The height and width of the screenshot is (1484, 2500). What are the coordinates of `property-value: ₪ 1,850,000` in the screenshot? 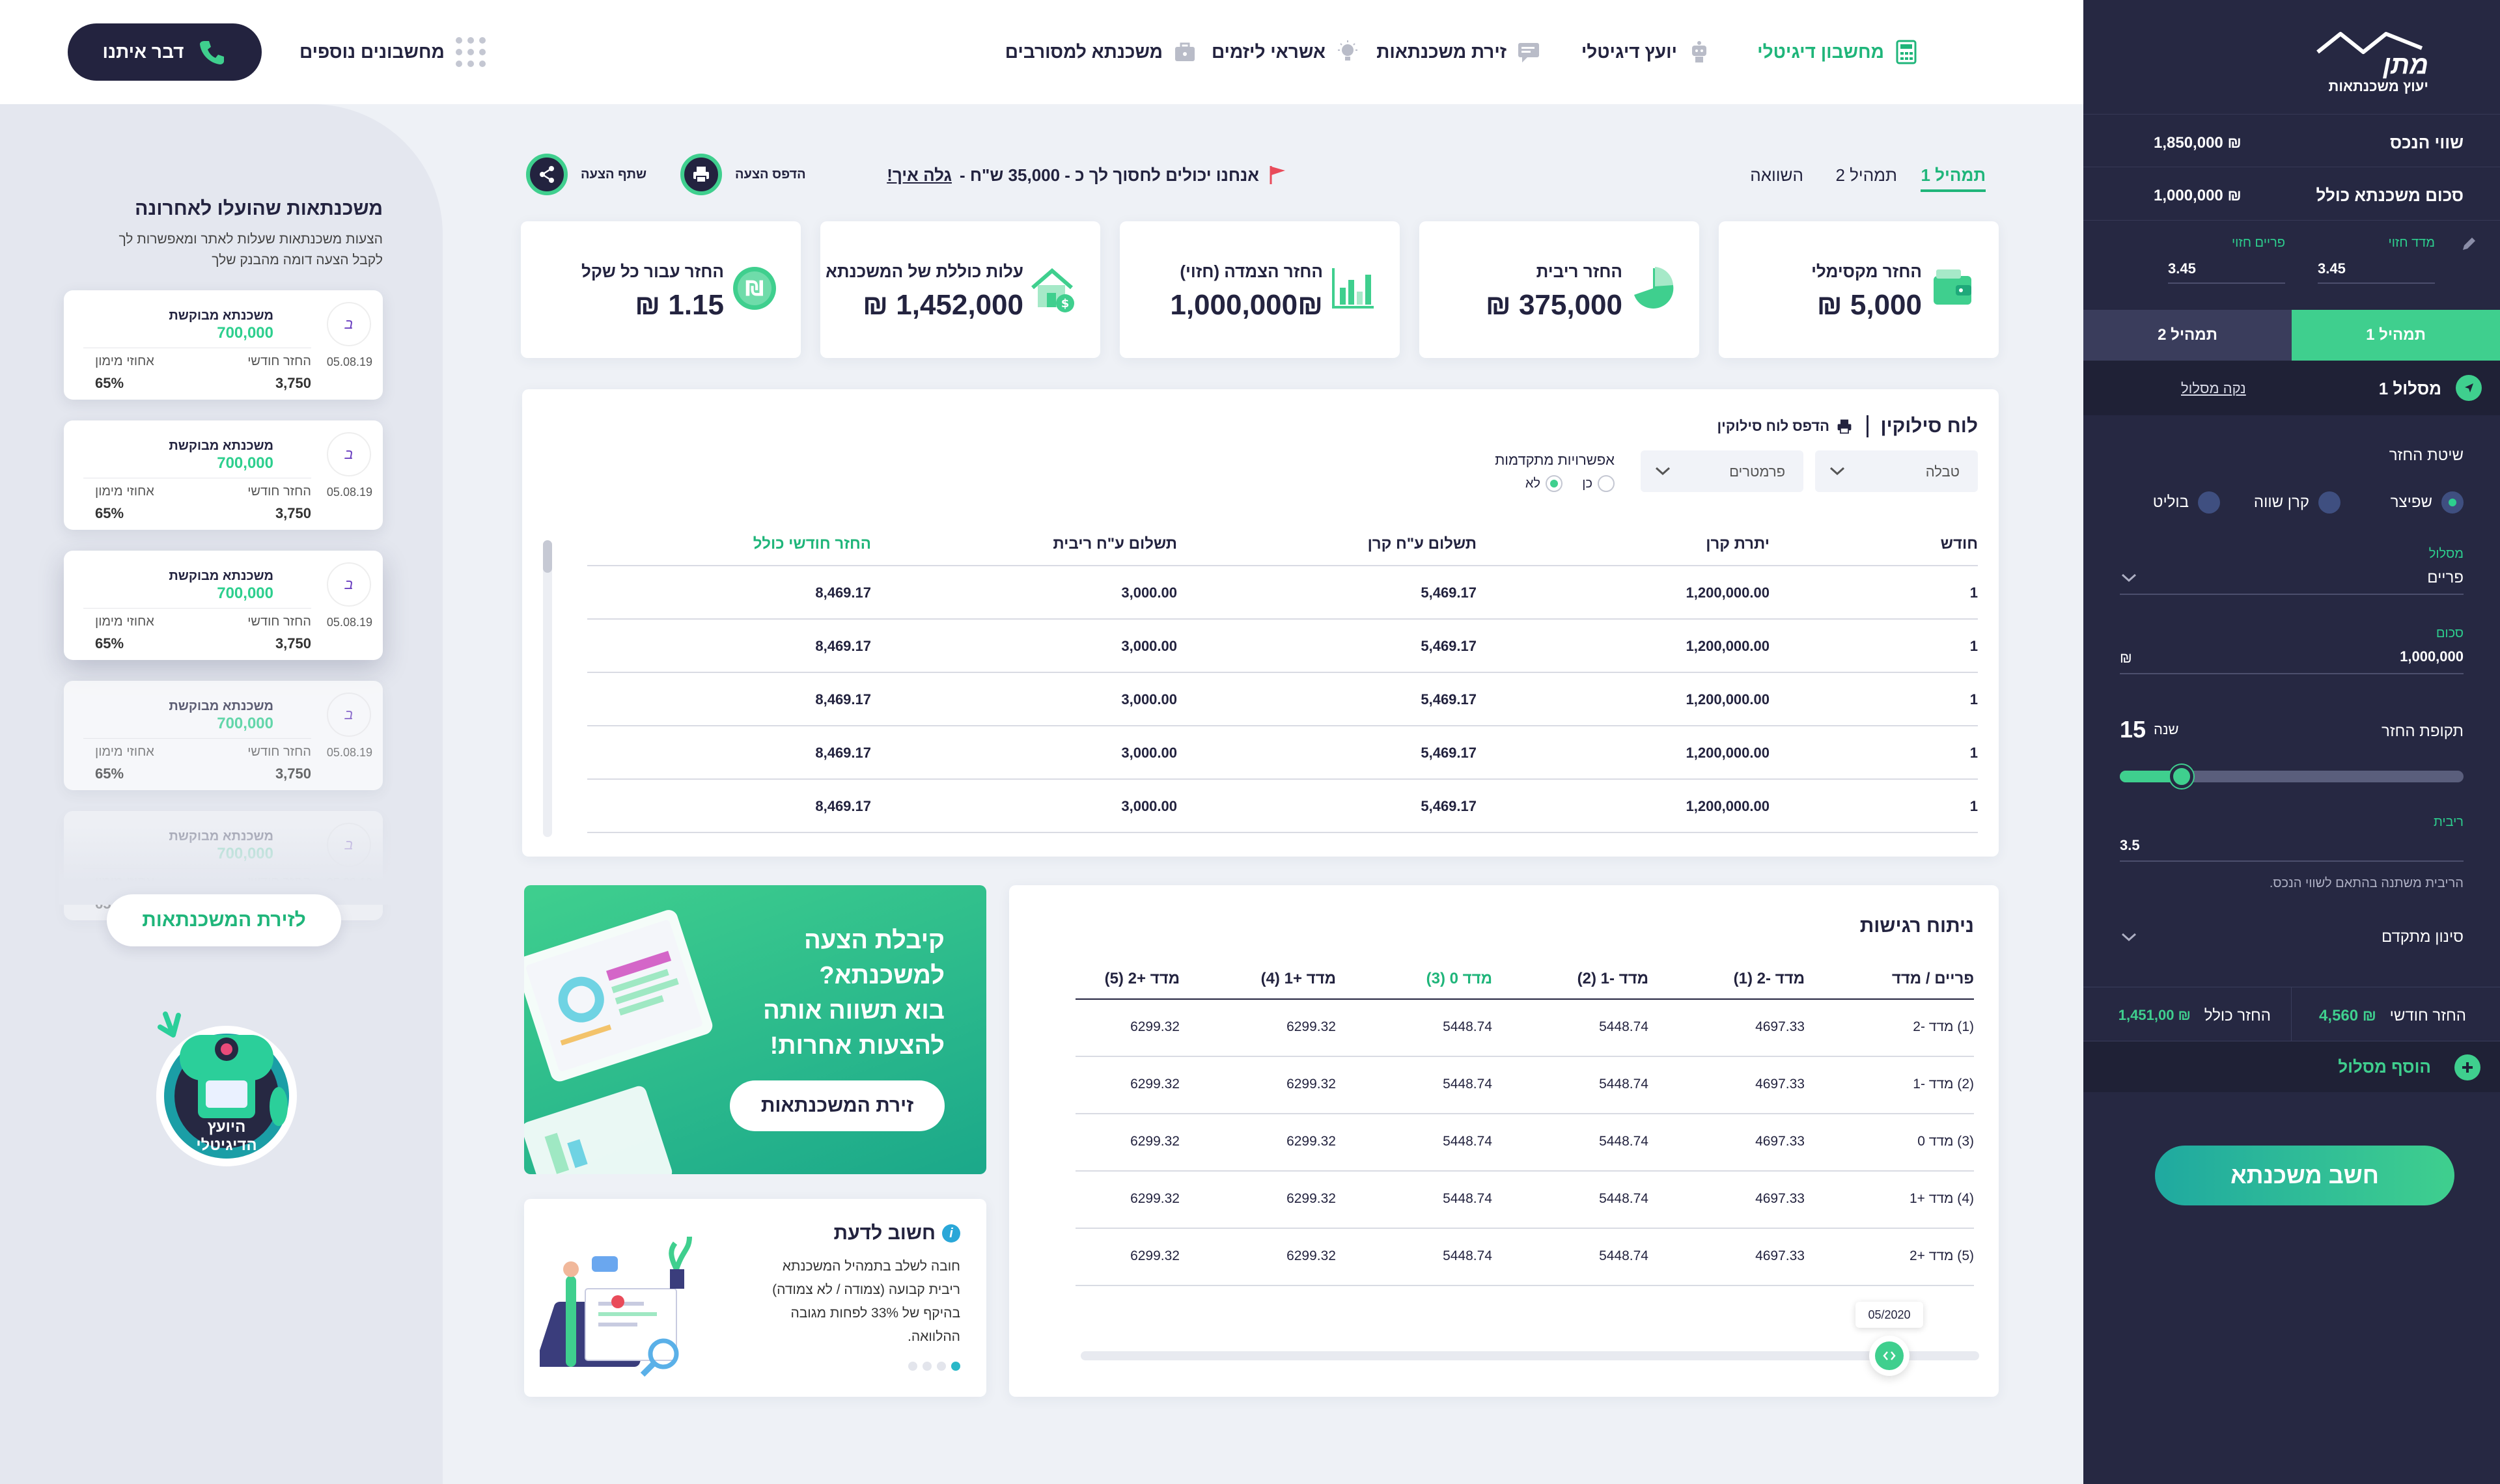 It's located at (2198, 143).